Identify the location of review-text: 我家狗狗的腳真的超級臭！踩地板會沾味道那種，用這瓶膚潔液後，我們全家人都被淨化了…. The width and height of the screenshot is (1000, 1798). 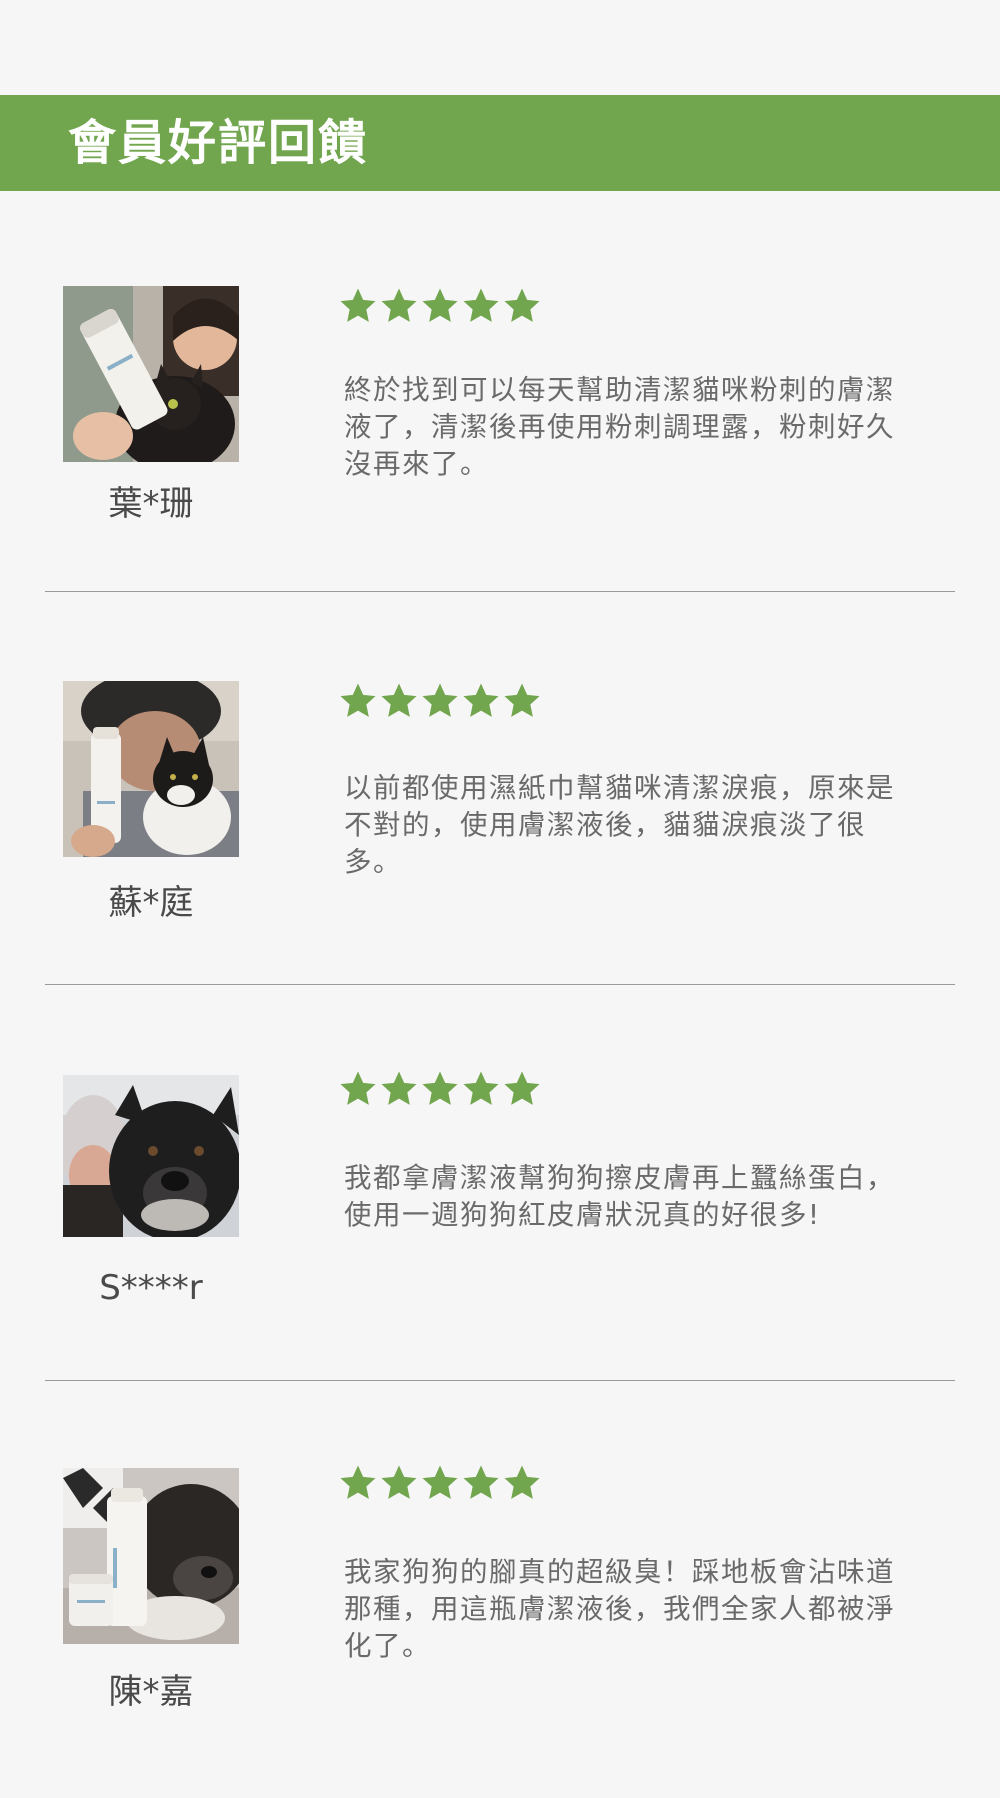
(619, 1609).